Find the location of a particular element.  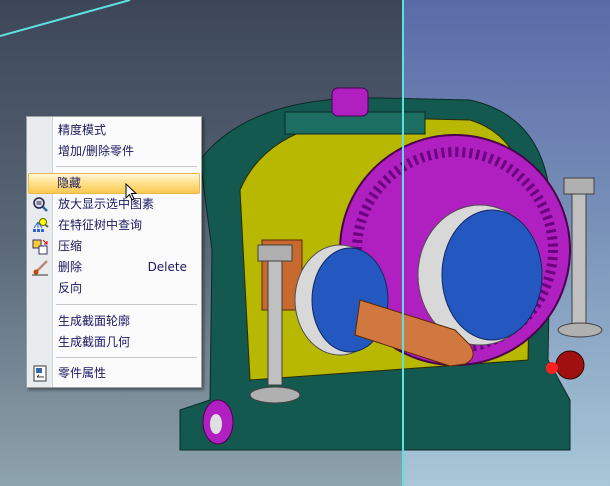

section-plane-line is located at coordinates (403, 243).